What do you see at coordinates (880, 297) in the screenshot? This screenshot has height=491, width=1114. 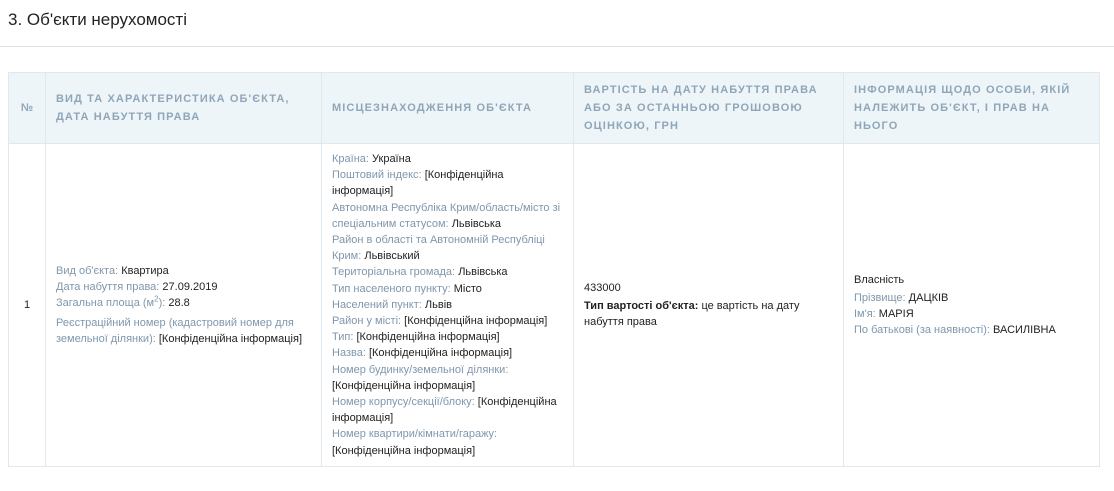 I see `surname-label: Прізвище:` at bounding box center [880, 297].